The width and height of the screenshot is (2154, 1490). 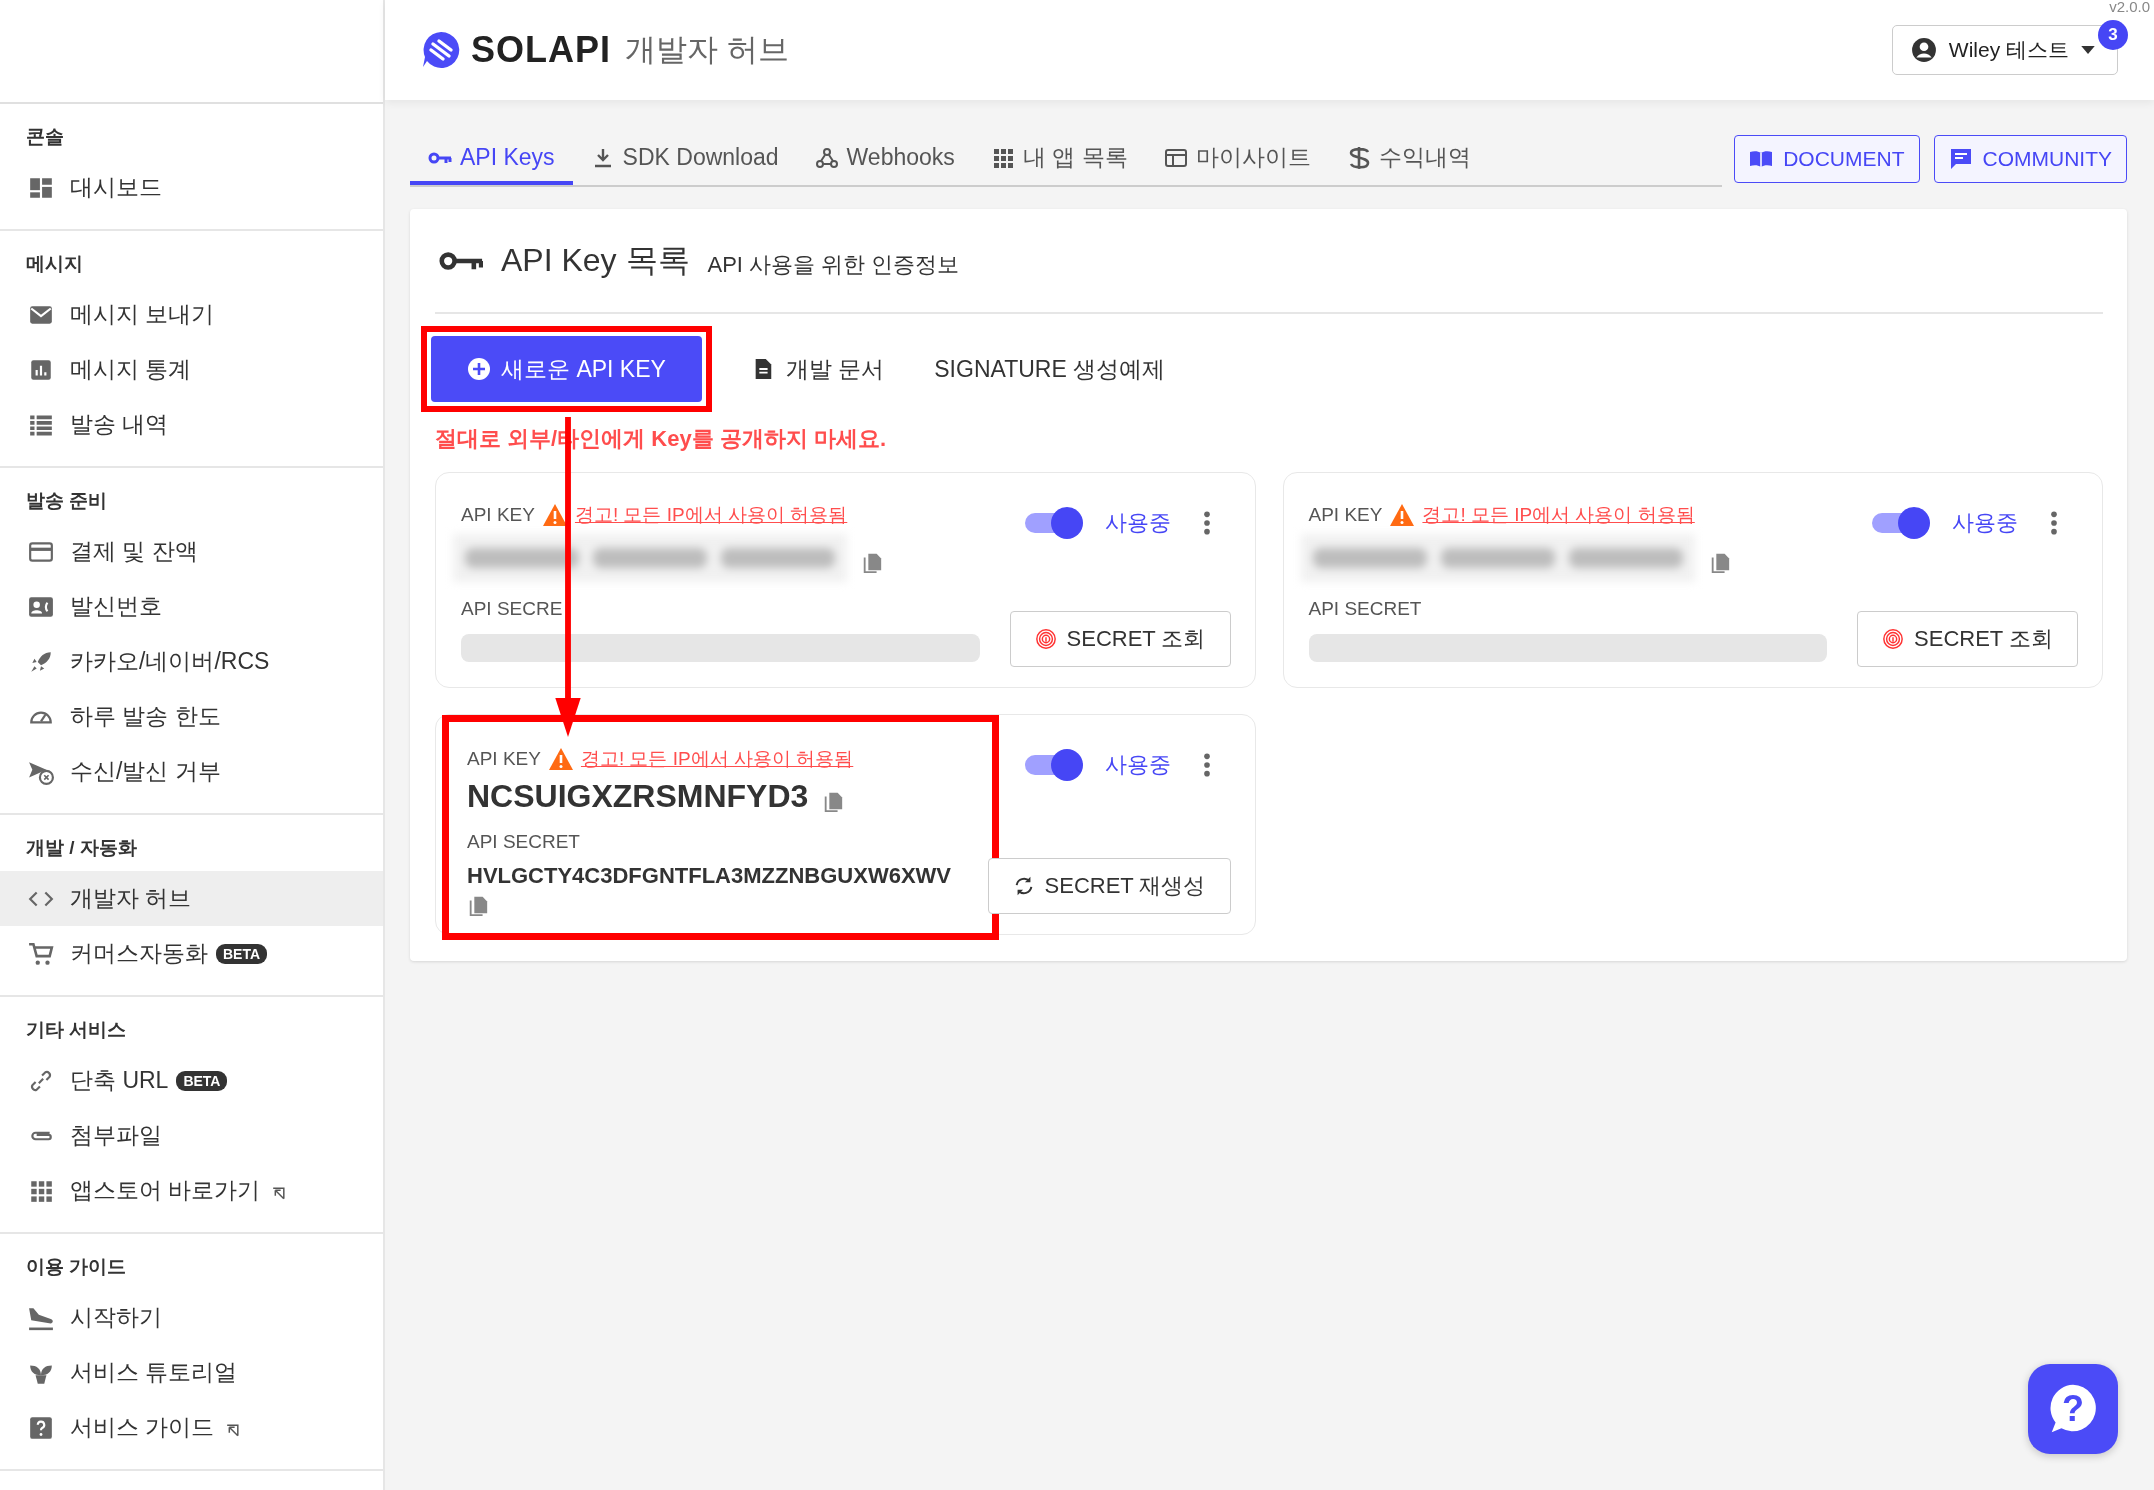 I want to click on webhook-icon, so click(x=826, y=157).